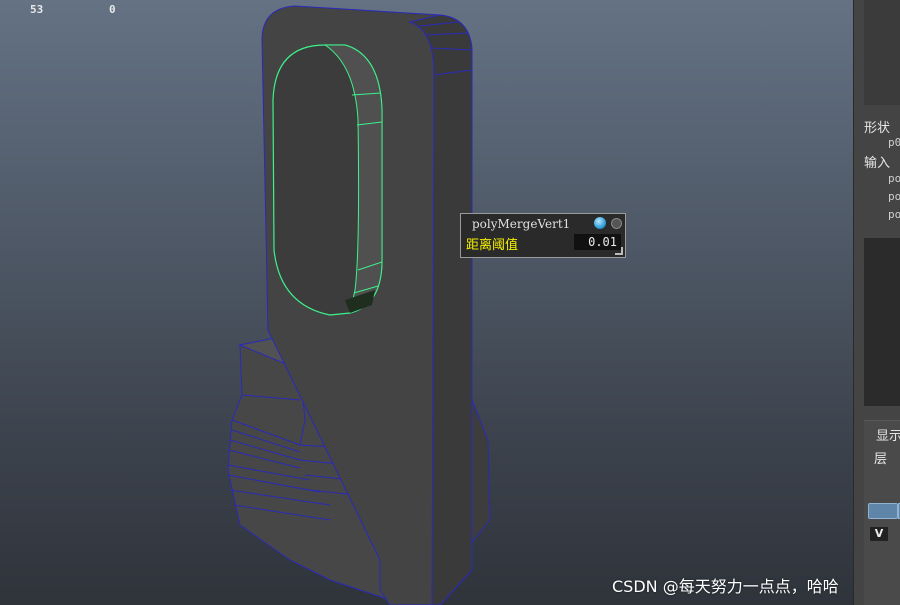 Image resolution: width=900 pixels, height=605 pixels. Describe the element at coordinates (882, 52) in the screenshot. I see `panel-header-area` at that location.